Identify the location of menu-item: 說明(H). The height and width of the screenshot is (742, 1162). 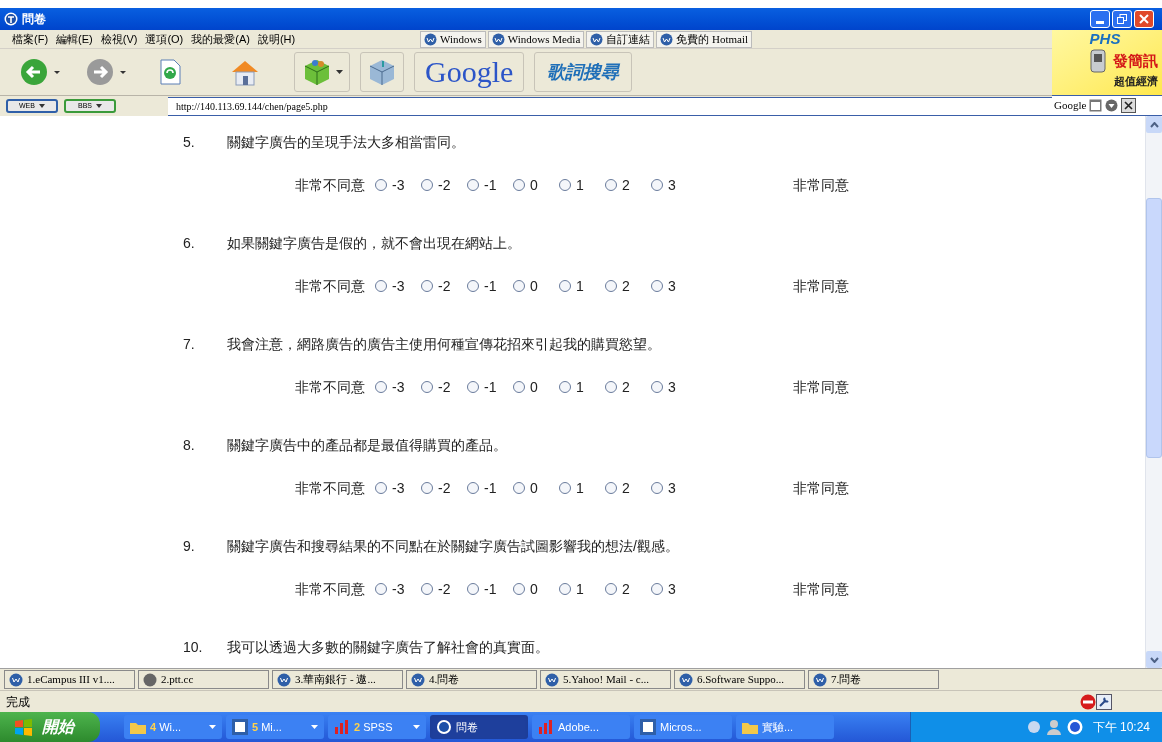
(276, 39).